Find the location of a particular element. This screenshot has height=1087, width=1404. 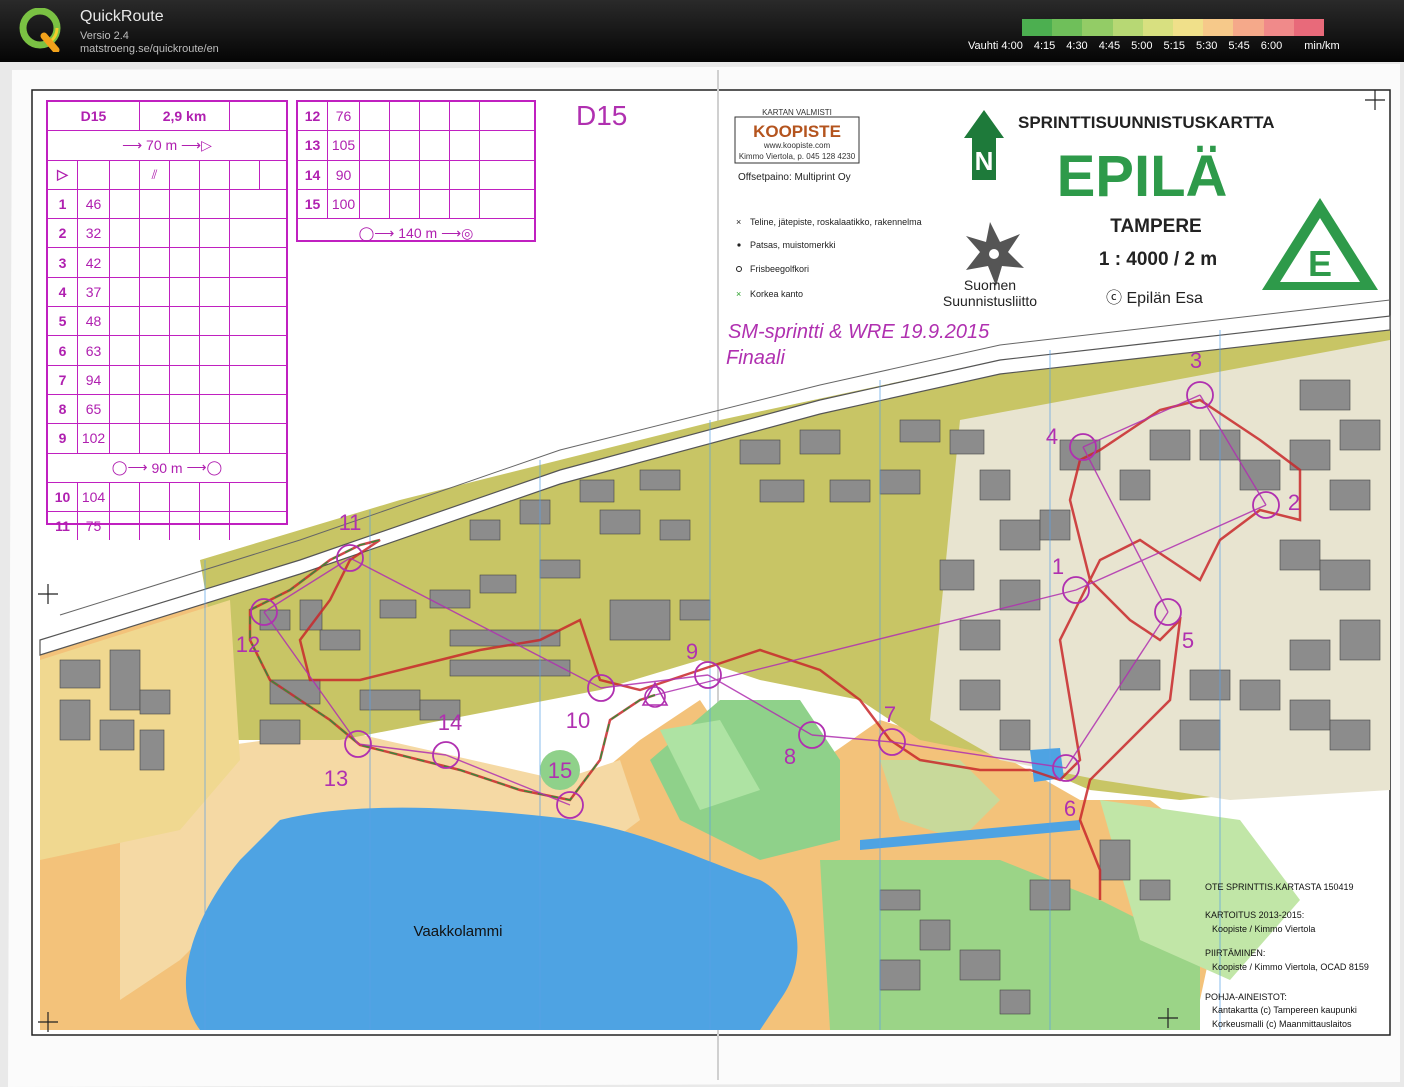

desc-finish-row: ◯⟶ 140 m ⟶◎ is located at coordinates (416, 233).